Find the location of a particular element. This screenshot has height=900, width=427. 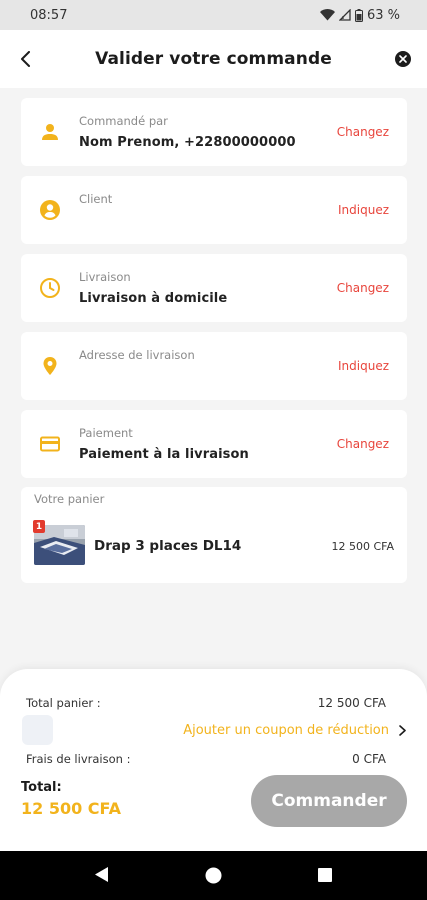

page-header: Valider votre commande is located at coordinates (213, 59).